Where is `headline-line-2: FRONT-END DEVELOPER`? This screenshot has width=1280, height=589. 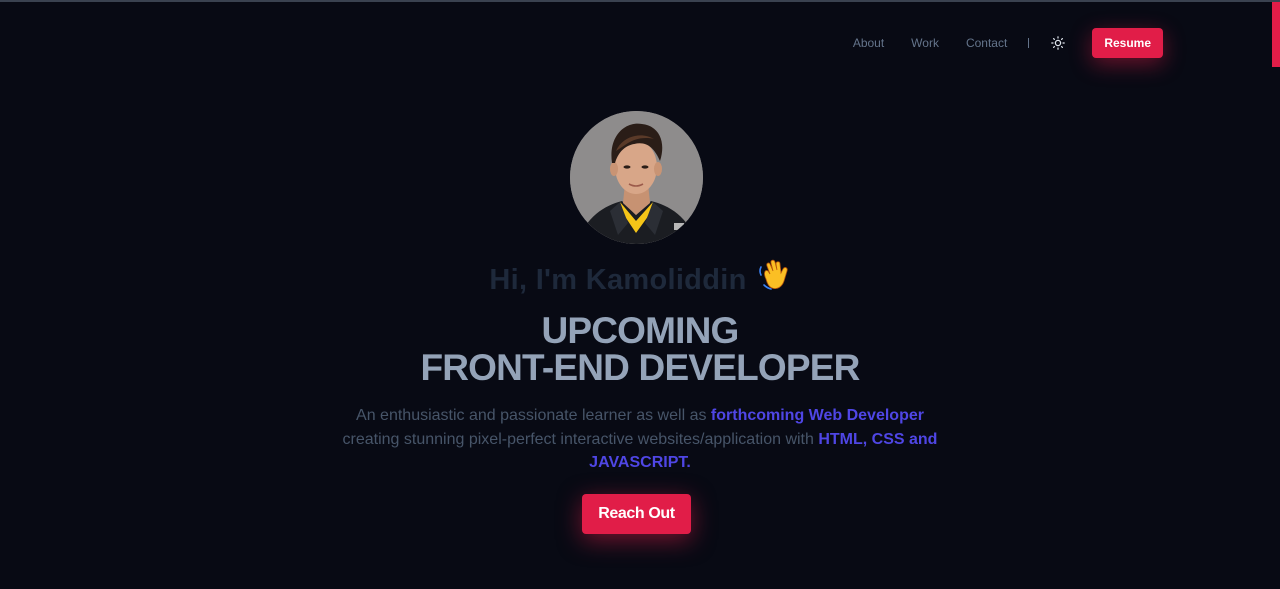
headline-line-2: FRONT-END DEVELOPER is located at coordinates (640, 367).